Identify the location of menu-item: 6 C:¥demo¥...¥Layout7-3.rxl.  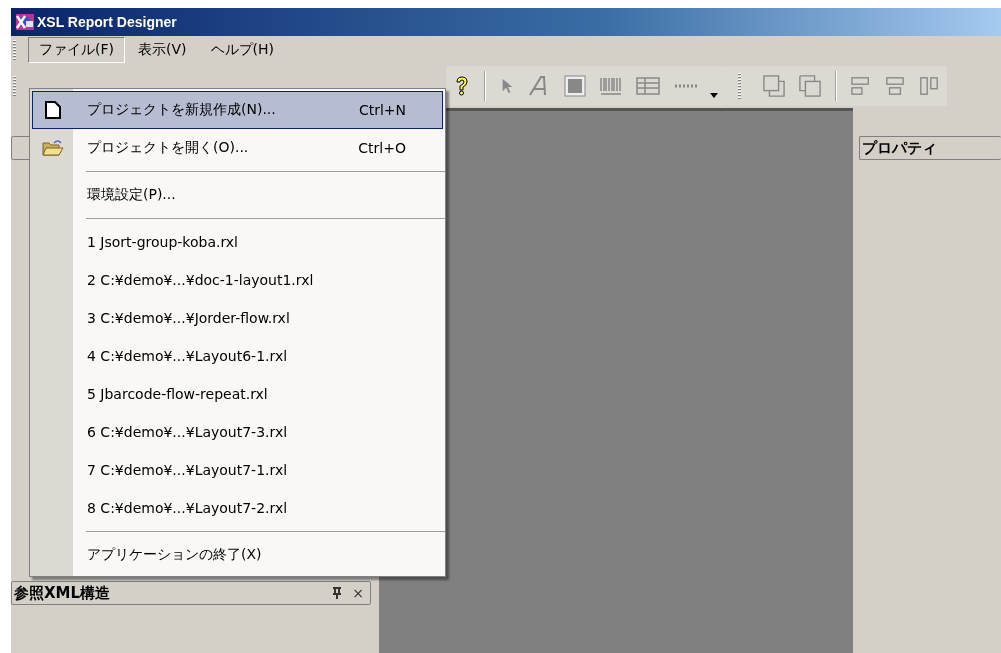
(237, 432).